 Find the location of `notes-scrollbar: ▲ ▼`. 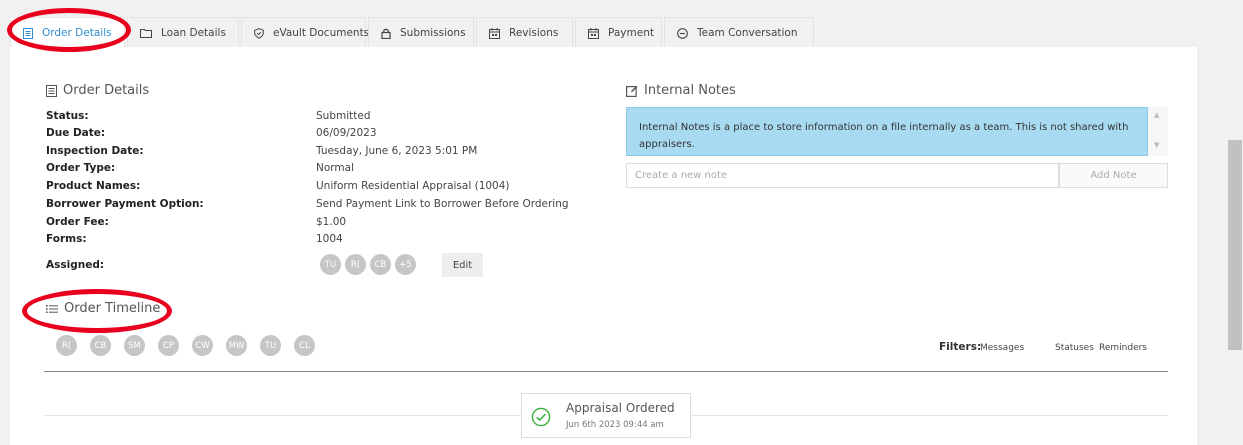

notes-scrollbar: ▲ ▼ is located at coordinates (1158, 131).